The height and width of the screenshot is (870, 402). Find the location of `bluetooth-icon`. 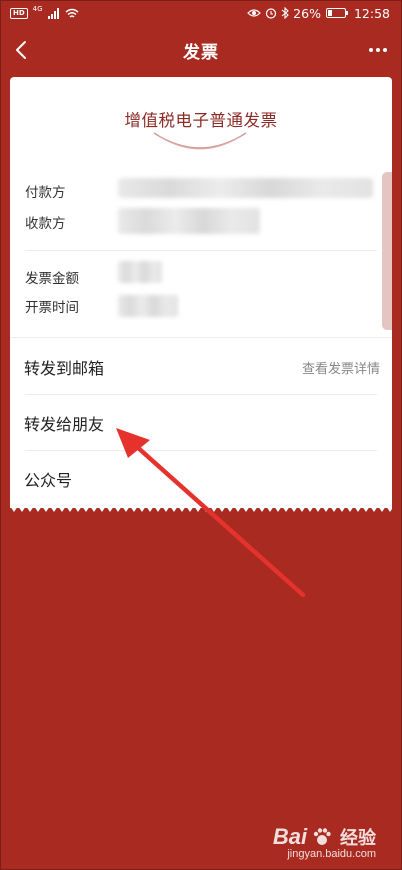

bluetooth-icon is located at coordinates (285, 13).